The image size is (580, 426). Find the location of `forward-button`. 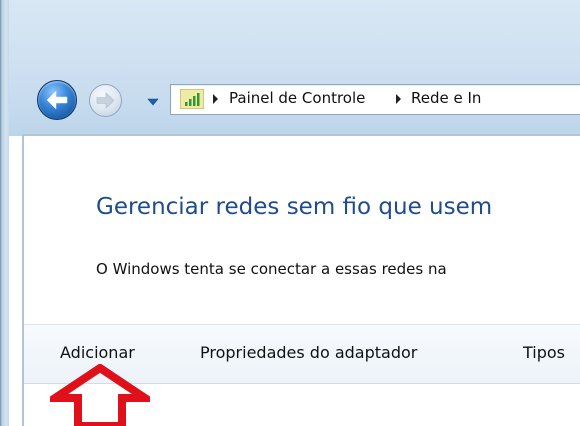

forward-button is located at coordinates (105, 100).